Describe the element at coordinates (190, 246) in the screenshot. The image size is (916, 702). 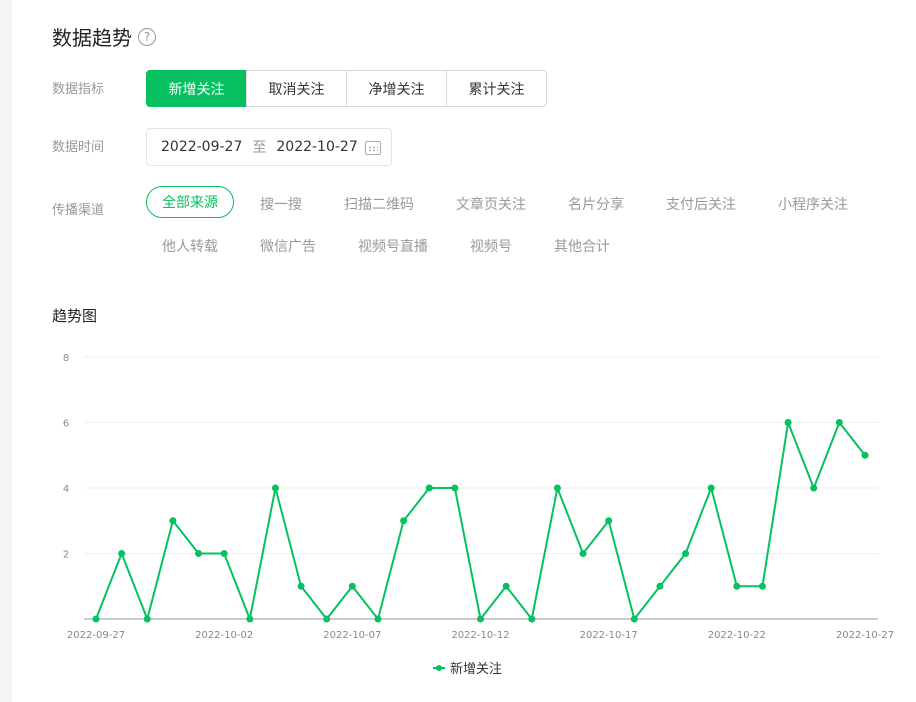
I see `channel-reprint: 他人转载` at that location.